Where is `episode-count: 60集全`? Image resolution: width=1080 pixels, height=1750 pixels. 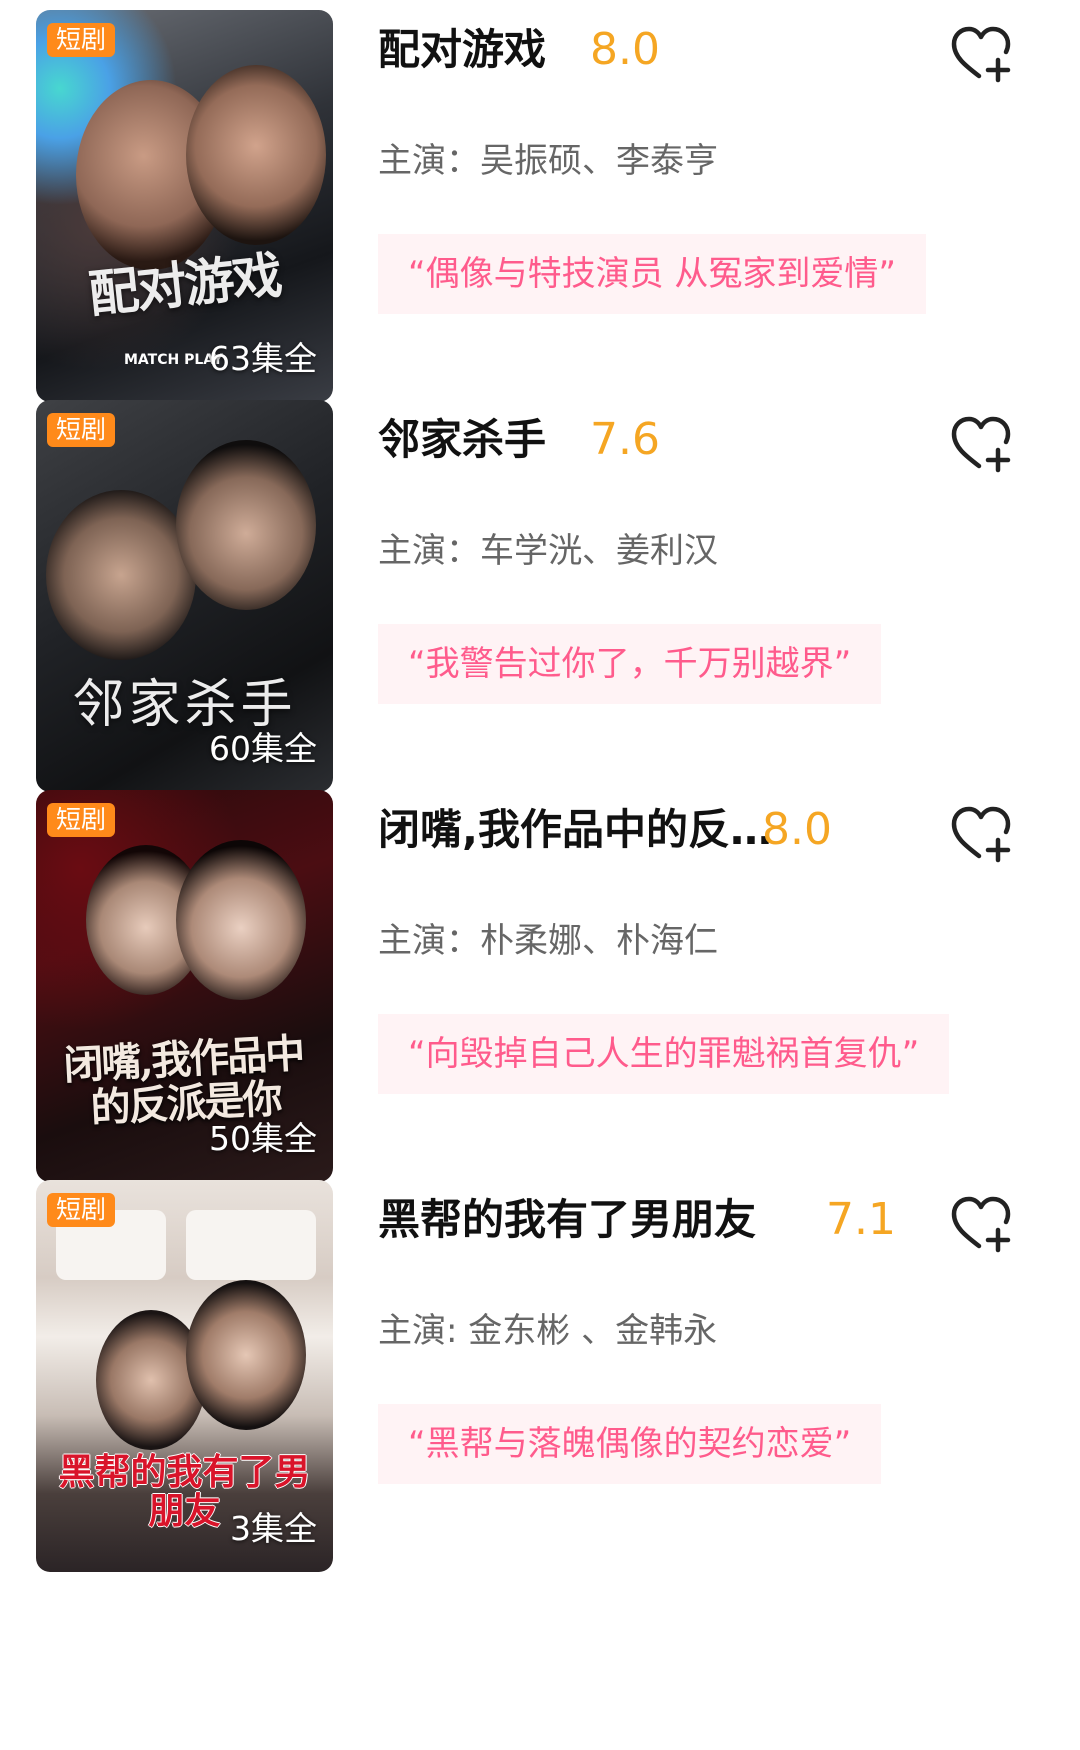
episode-count: 60集全 is located at coordinates (263, 748).